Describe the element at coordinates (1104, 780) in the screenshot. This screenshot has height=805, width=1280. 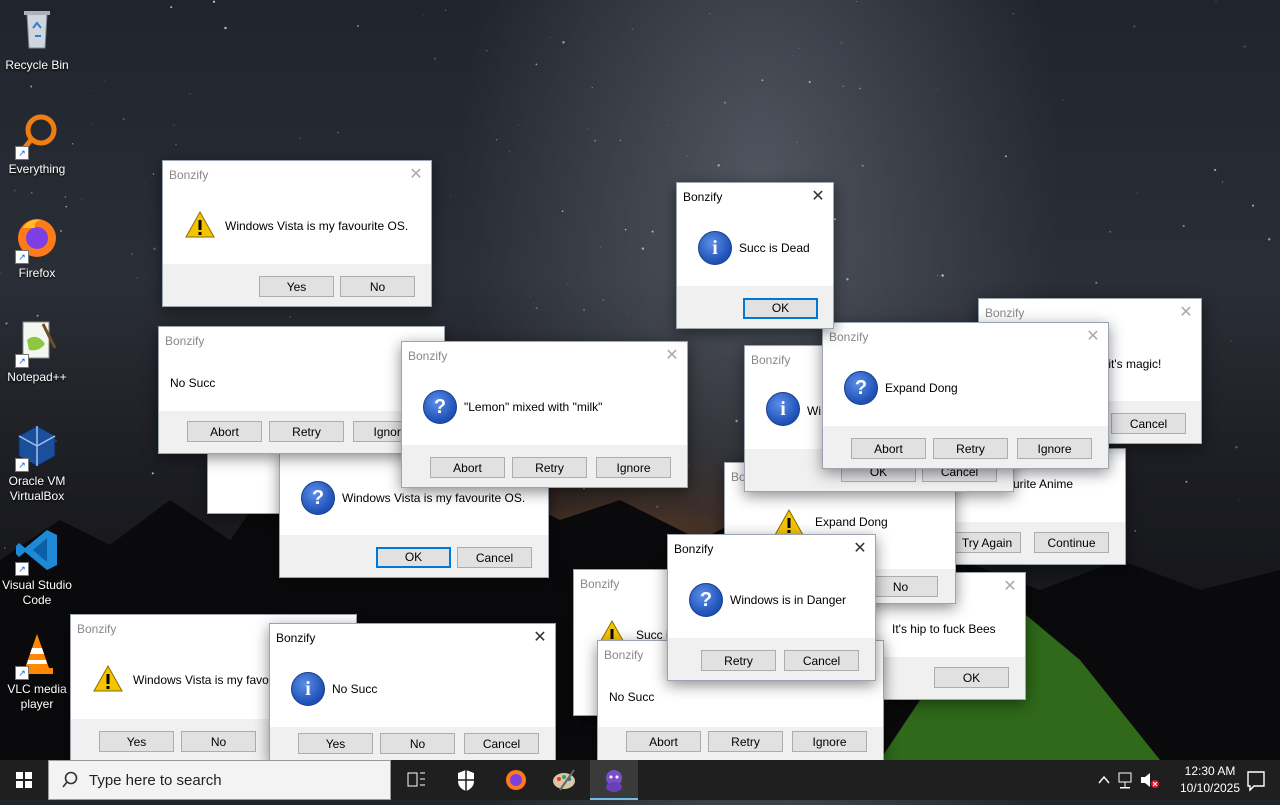
I see `chevron-up-icon` at that location.